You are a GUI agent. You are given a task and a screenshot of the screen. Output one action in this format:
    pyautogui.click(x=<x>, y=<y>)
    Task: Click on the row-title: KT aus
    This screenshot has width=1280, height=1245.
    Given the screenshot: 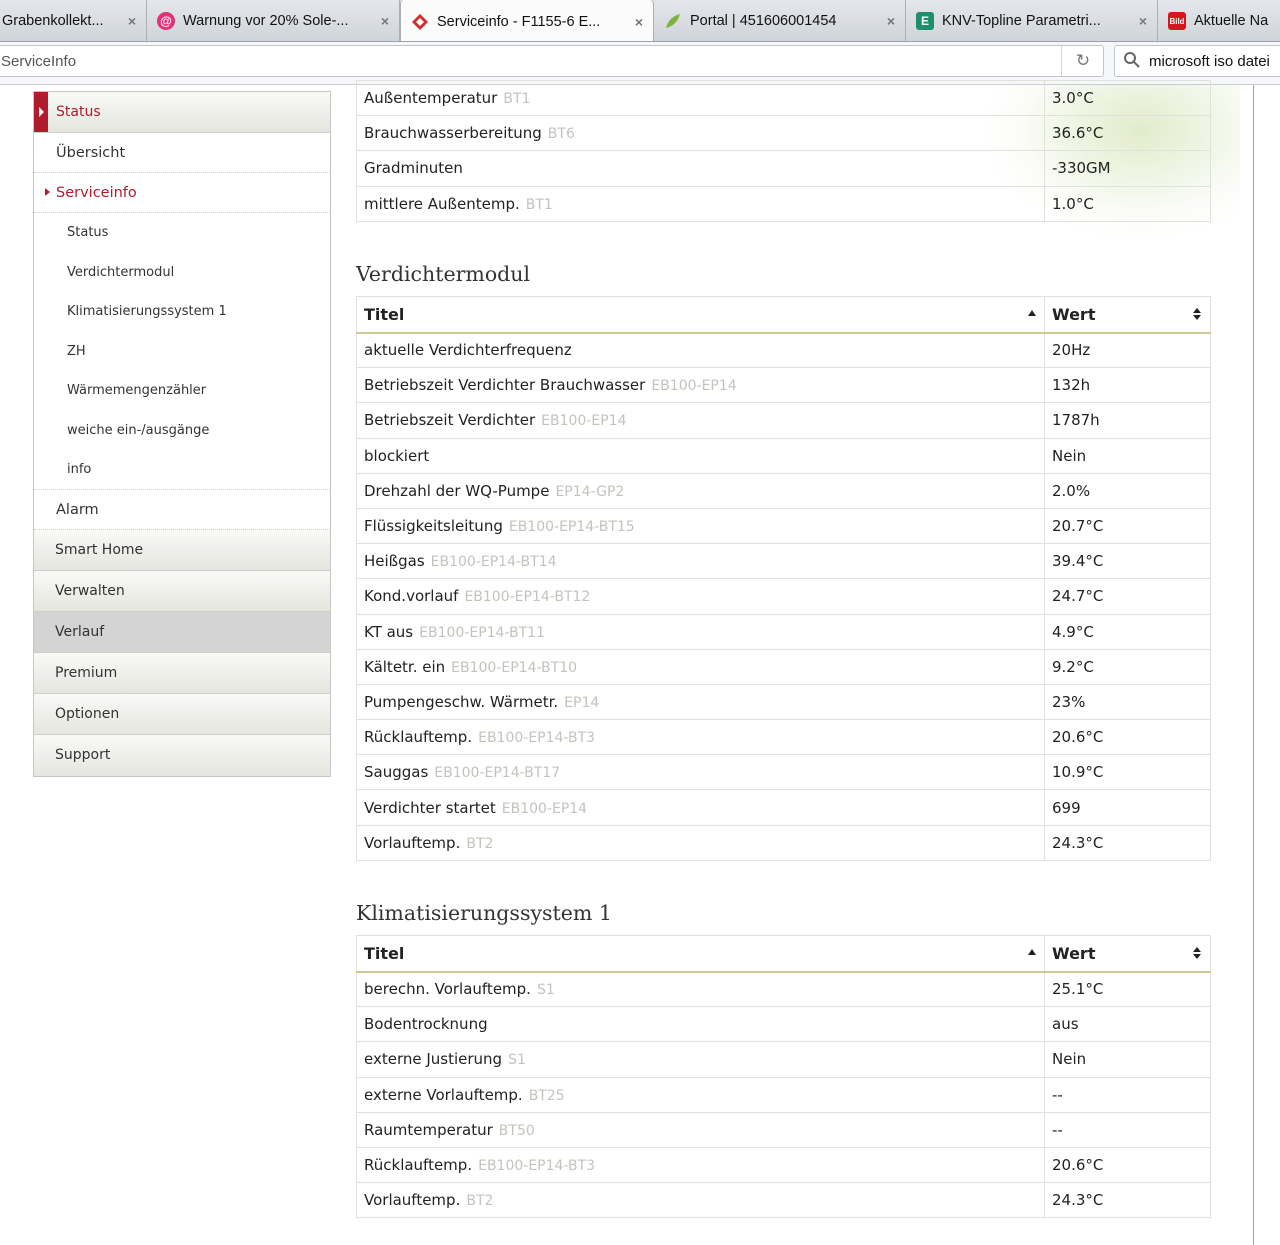 What is the action you would take?
    pyautogui.click(x=389, y=631)
    